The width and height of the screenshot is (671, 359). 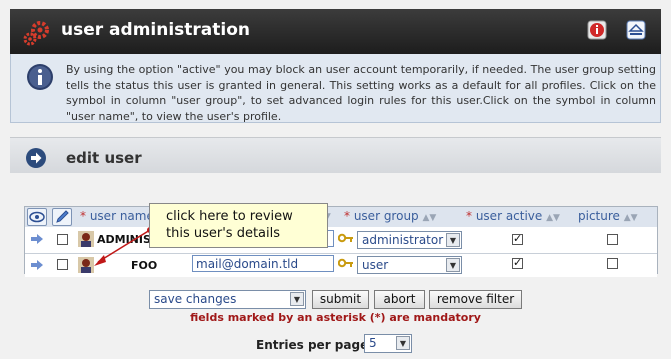 What do you see at coordinates (409, 240) in the screenshot?
I see `user-group-select: administrator ▼` at bounding box center [409, 240].